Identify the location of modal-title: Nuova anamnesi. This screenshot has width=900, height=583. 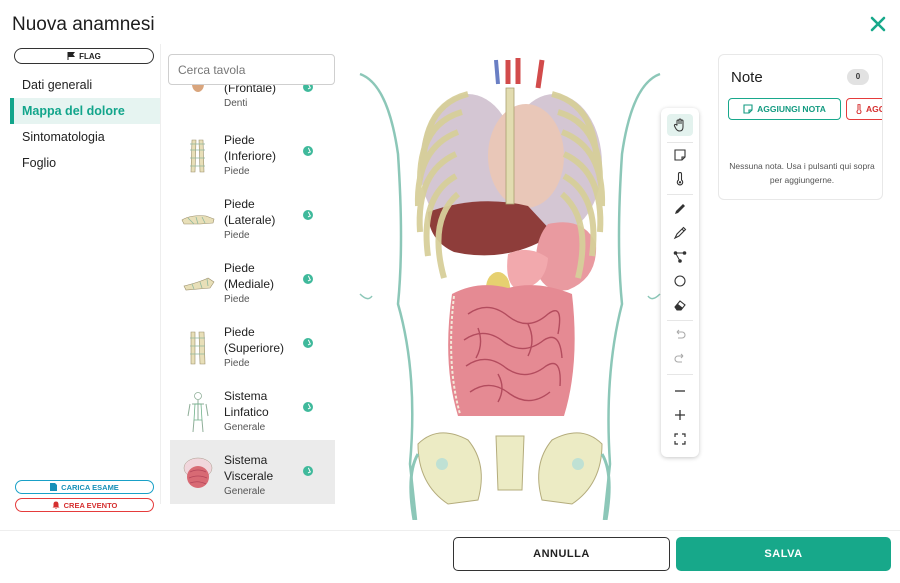
(83, 24).